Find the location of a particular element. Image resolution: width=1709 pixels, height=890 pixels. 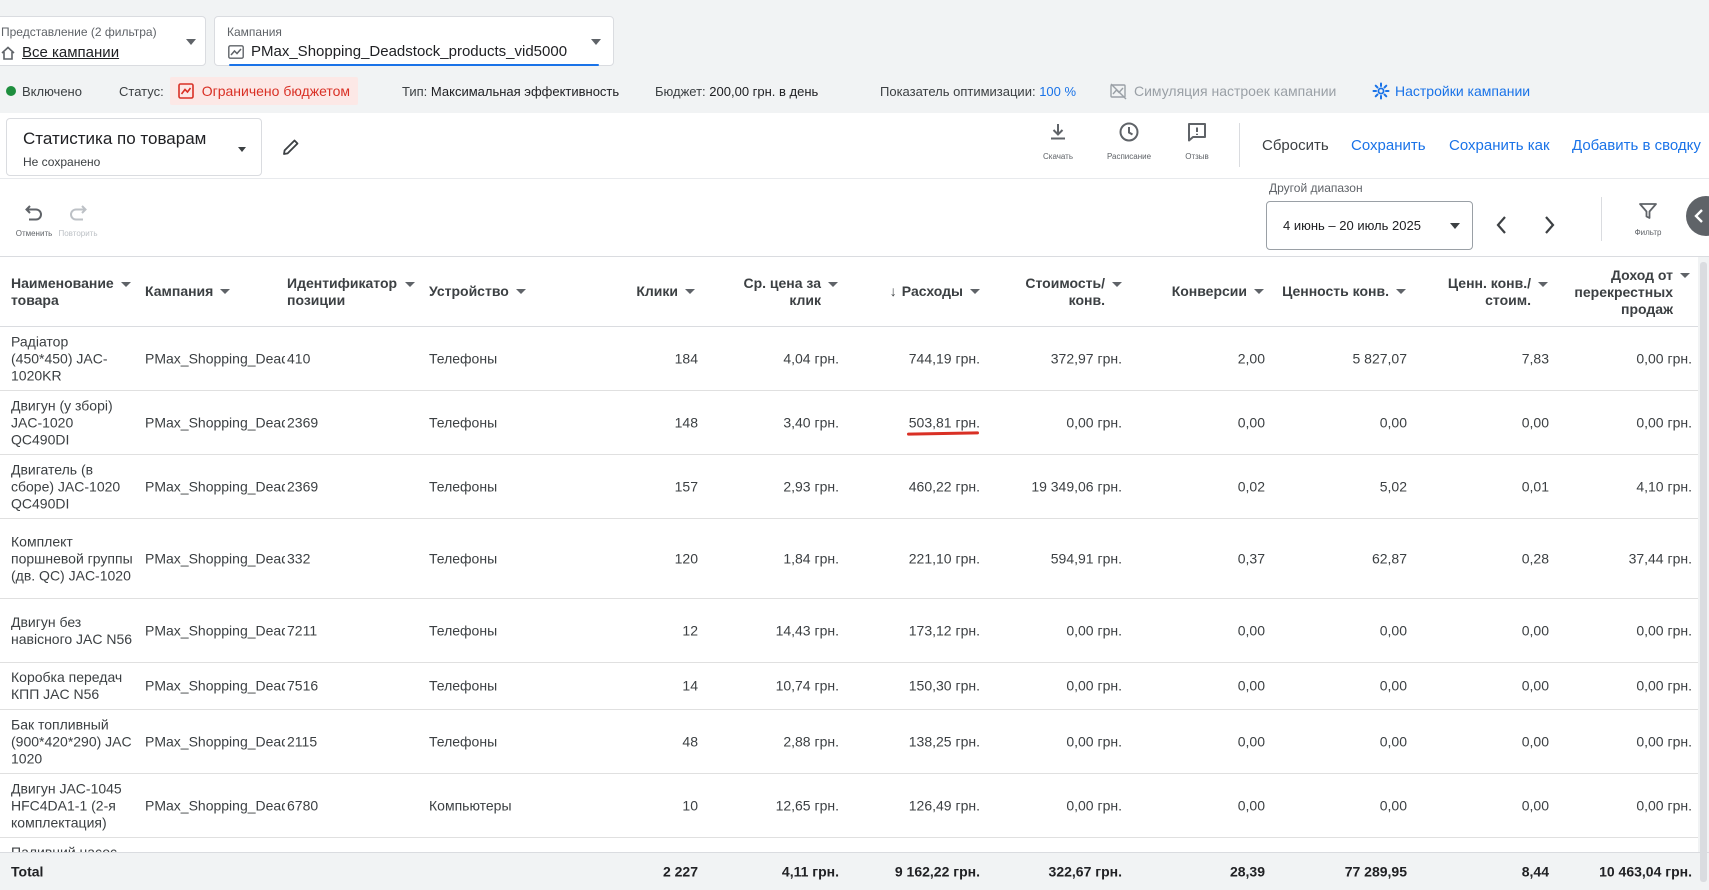

filter-icon is located at coordinates (1648, 211).